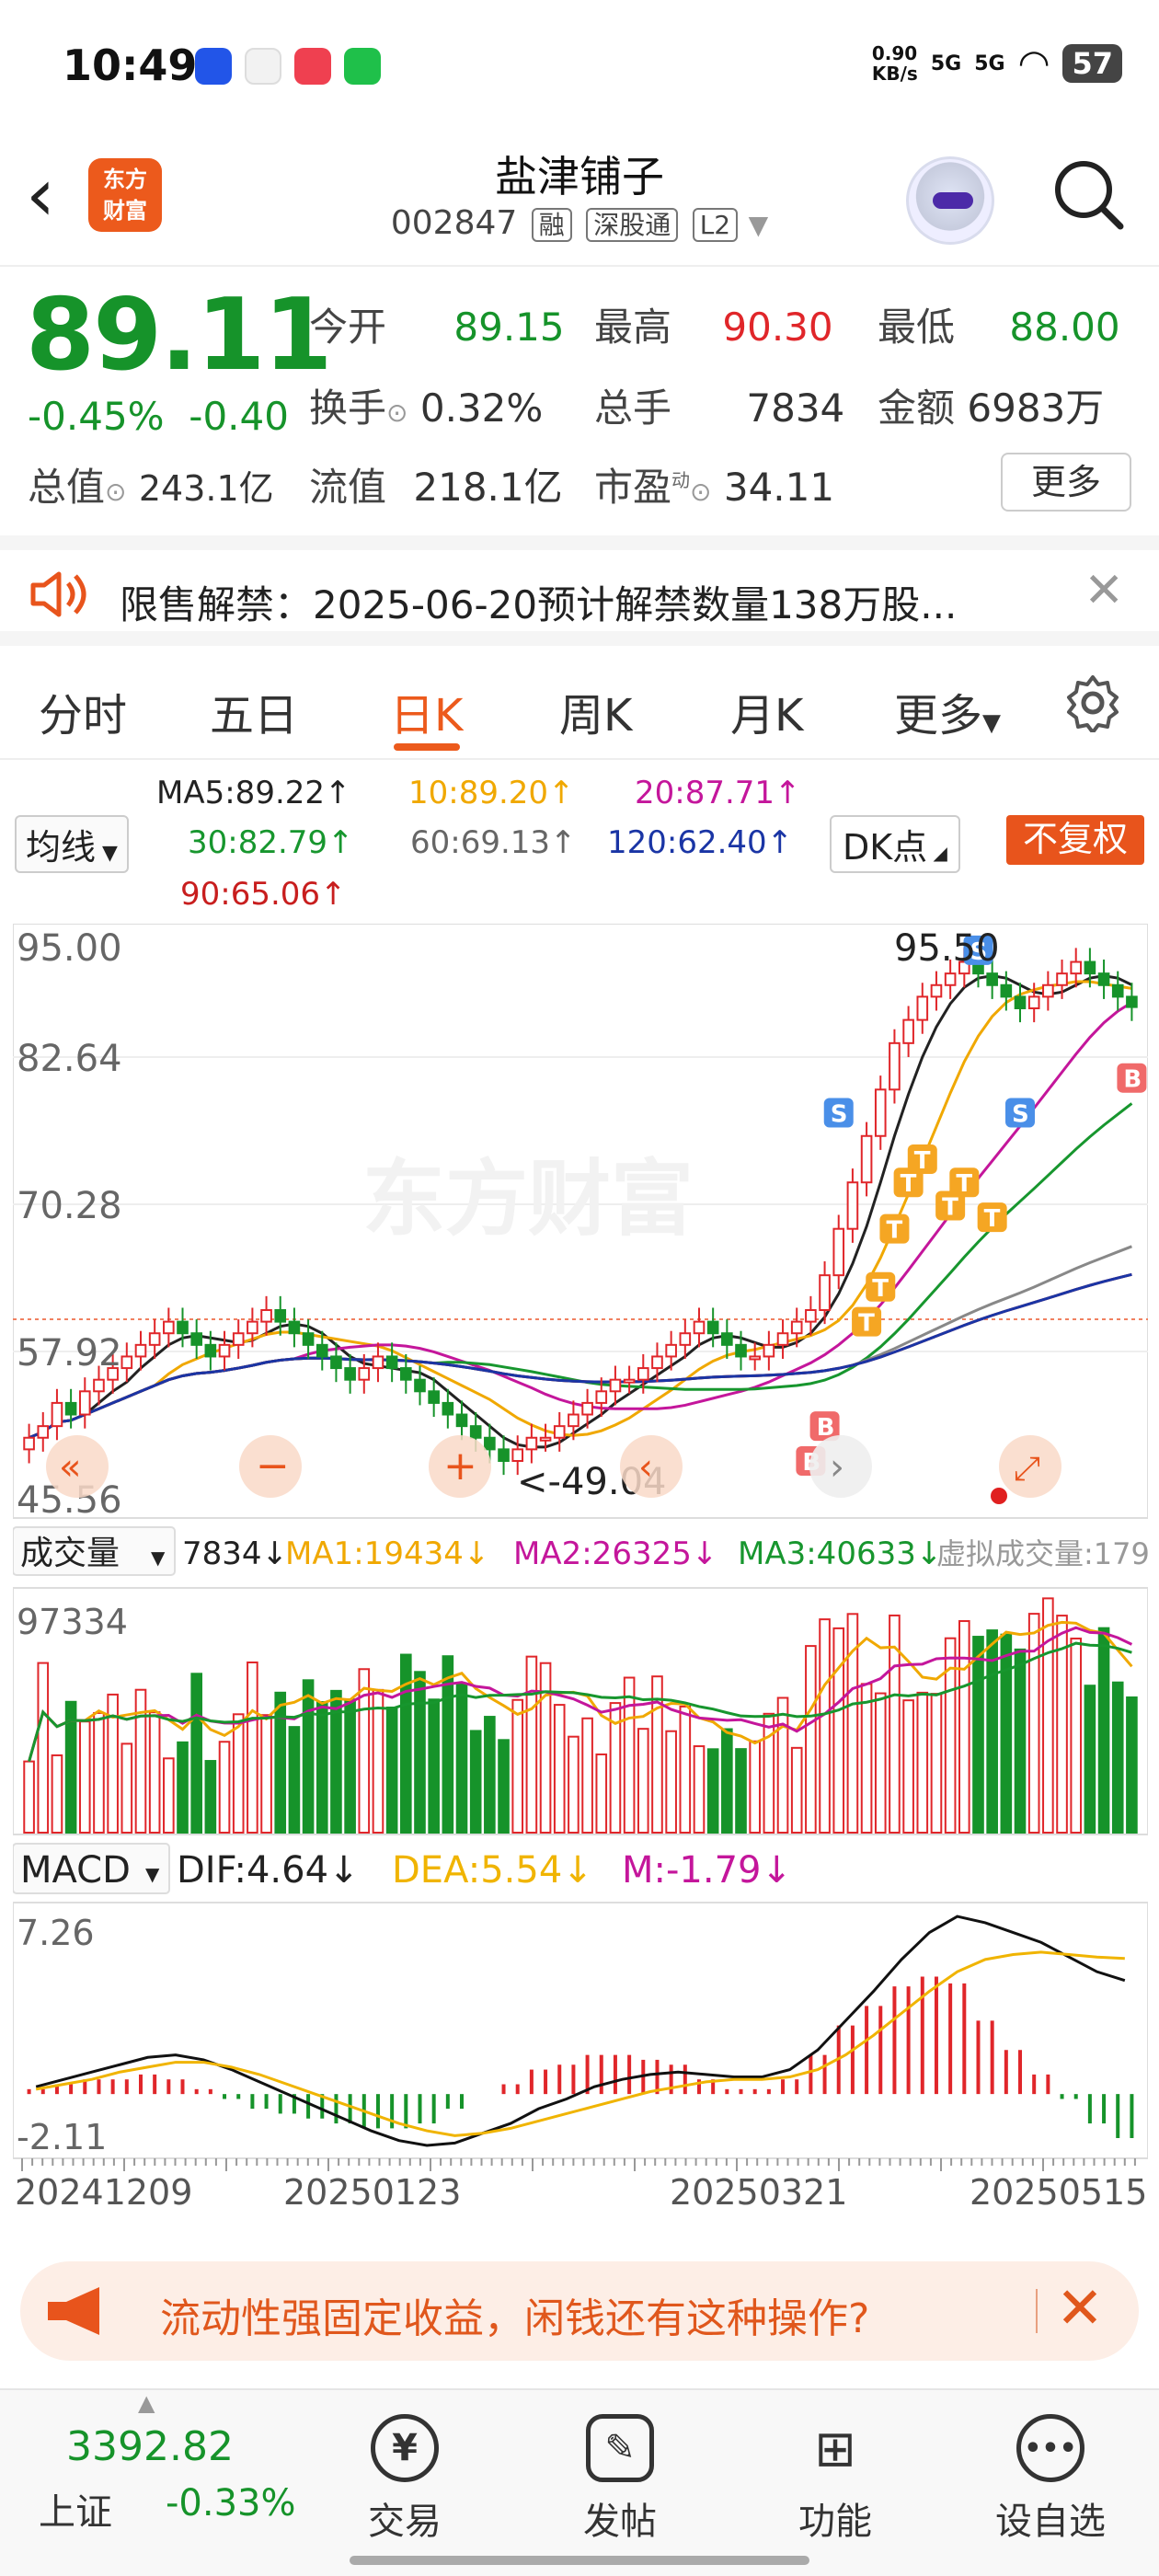  I want to click on adjust-button: 不复权, so click(1075, 840).